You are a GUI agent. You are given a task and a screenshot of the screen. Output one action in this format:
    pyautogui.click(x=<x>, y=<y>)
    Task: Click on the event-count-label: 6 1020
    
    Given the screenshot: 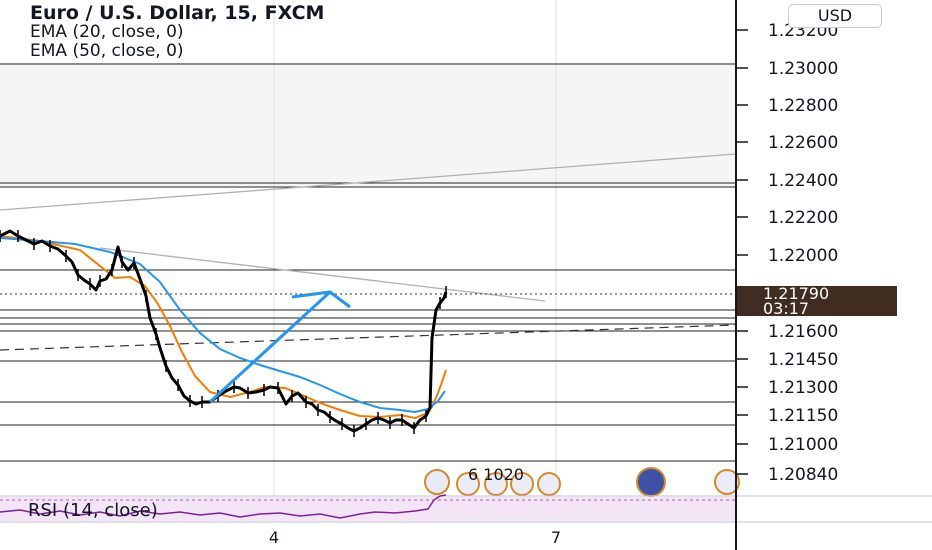 What is the action you would take?
    pyautogui.click(x=496, y=474)
    